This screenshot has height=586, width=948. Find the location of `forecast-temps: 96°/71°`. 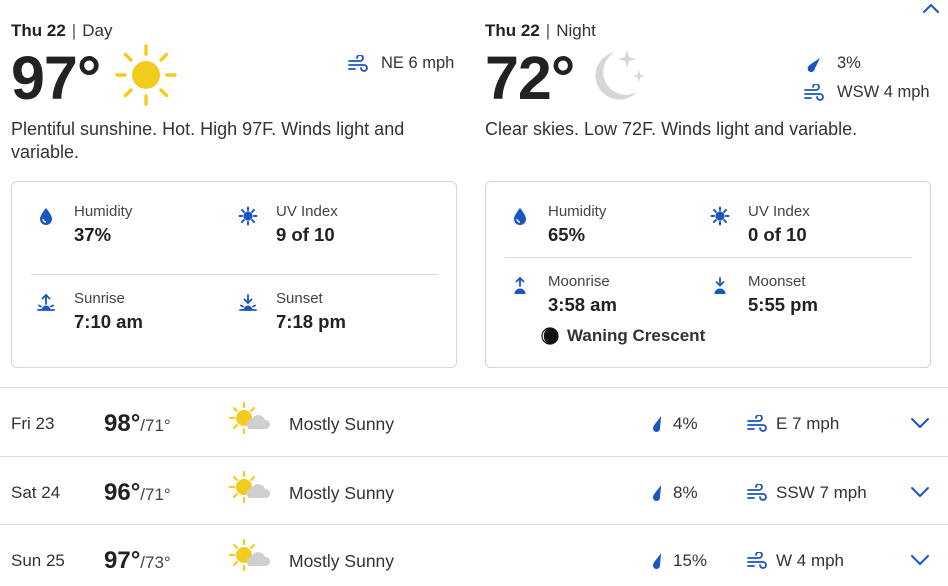

forecast-temps: 96°/71° is located at coordinates (137, 493).